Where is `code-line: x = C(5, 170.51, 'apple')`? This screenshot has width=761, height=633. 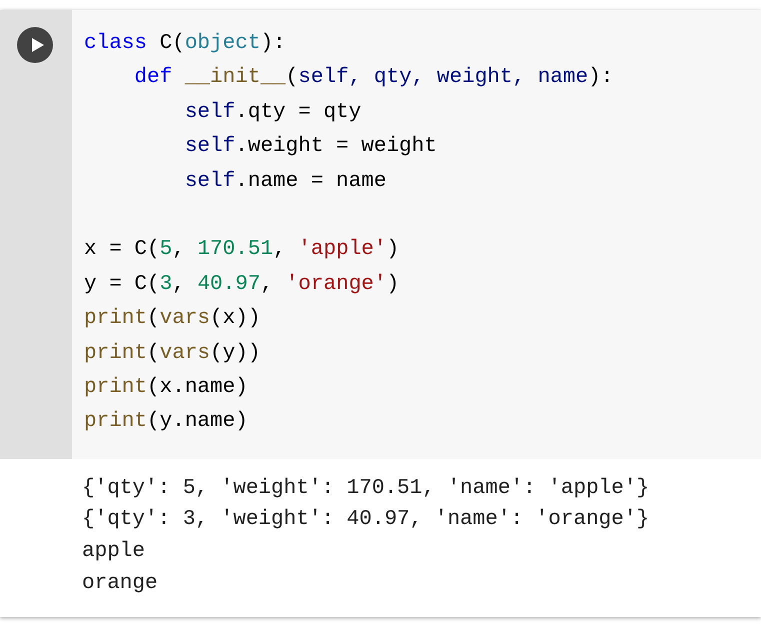
code-line: x = C(5, 170.51, 'apple') is located at coordinates (242, 250).